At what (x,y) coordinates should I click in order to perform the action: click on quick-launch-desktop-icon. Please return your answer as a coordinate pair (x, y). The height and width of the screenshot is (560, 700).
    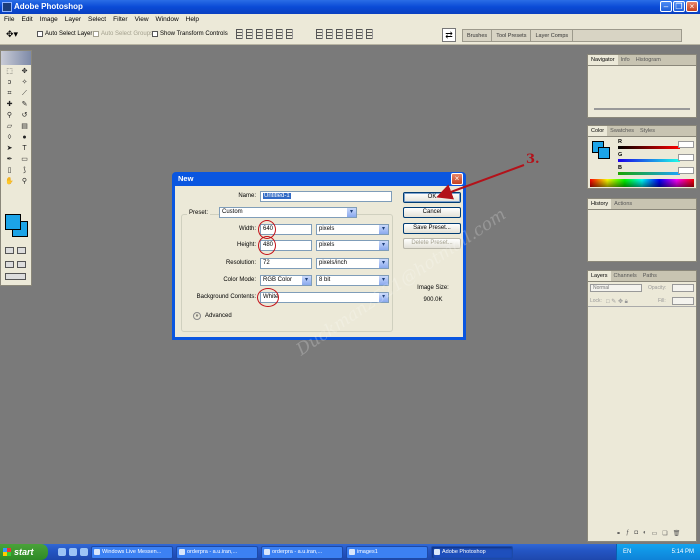
    Looking at the image, I should click on (84, 552).